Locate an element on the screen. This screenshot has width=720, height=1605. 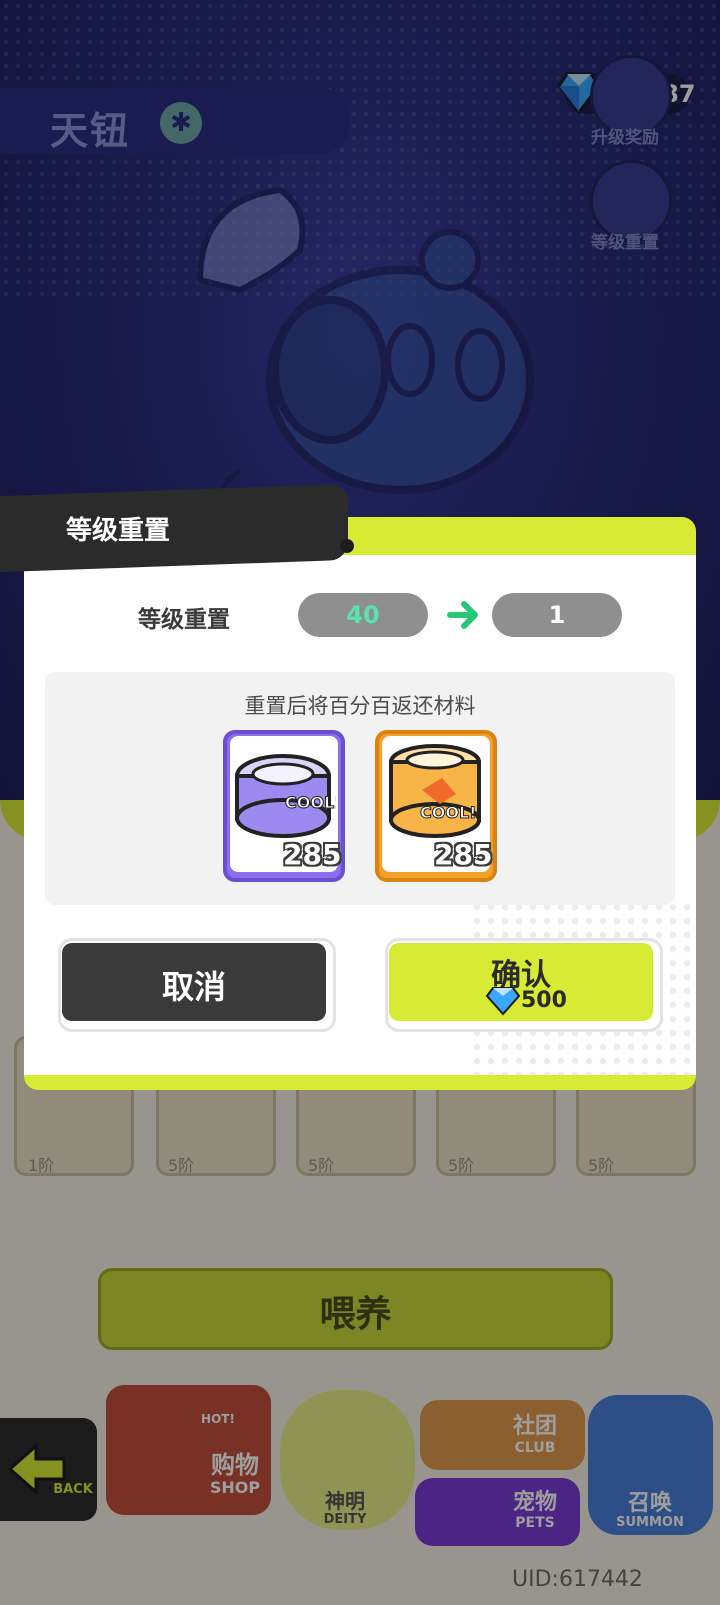
diamond-icon is located at coordinates (503, 1001).